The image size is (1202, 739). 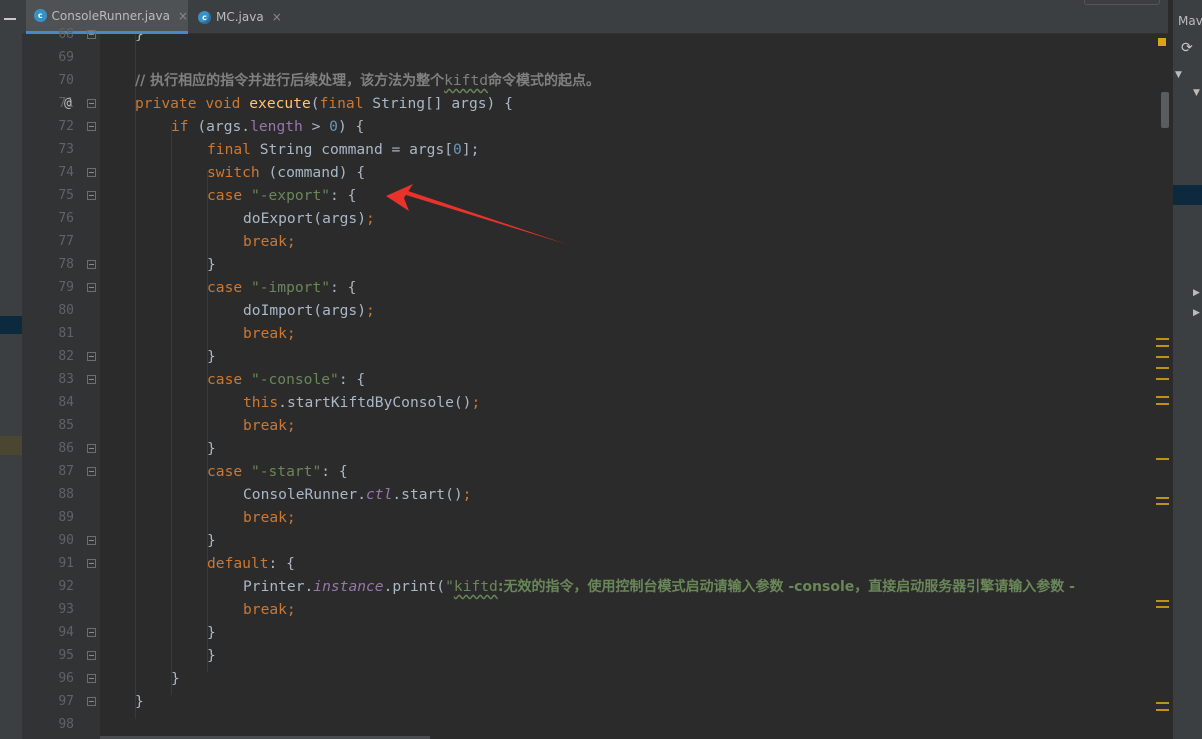 I want to click on override-annotation-icon: @, so click(x=68, y=103).